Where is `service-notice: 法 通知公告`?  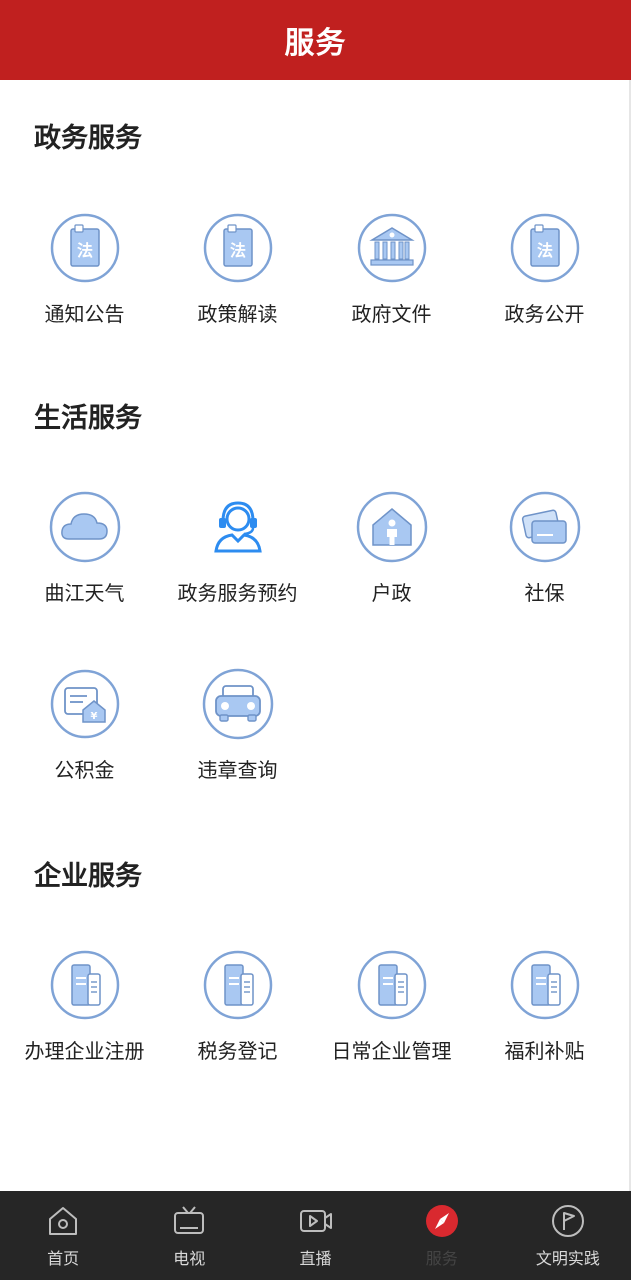 service-notice: 法 通知公告 is located at coordinates (84, 269).